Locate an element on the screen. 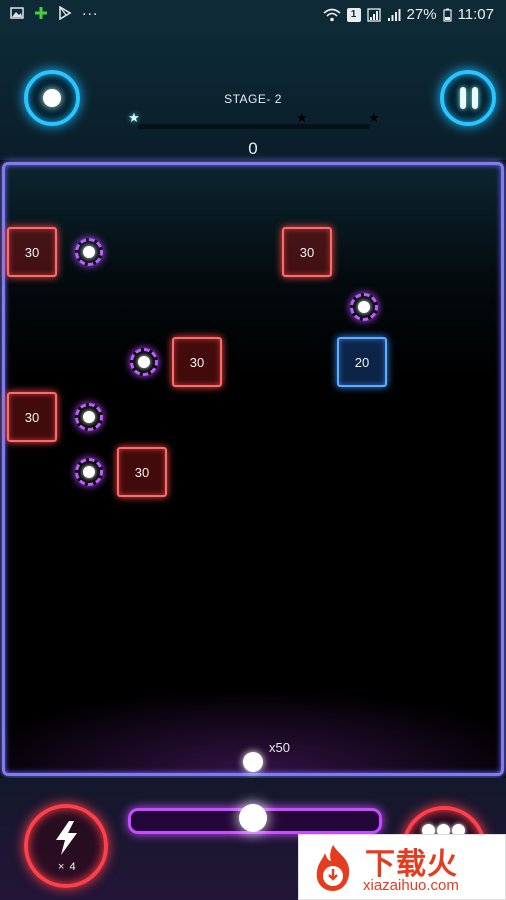  ball-count: x50 is located at coordinates (279, 747).